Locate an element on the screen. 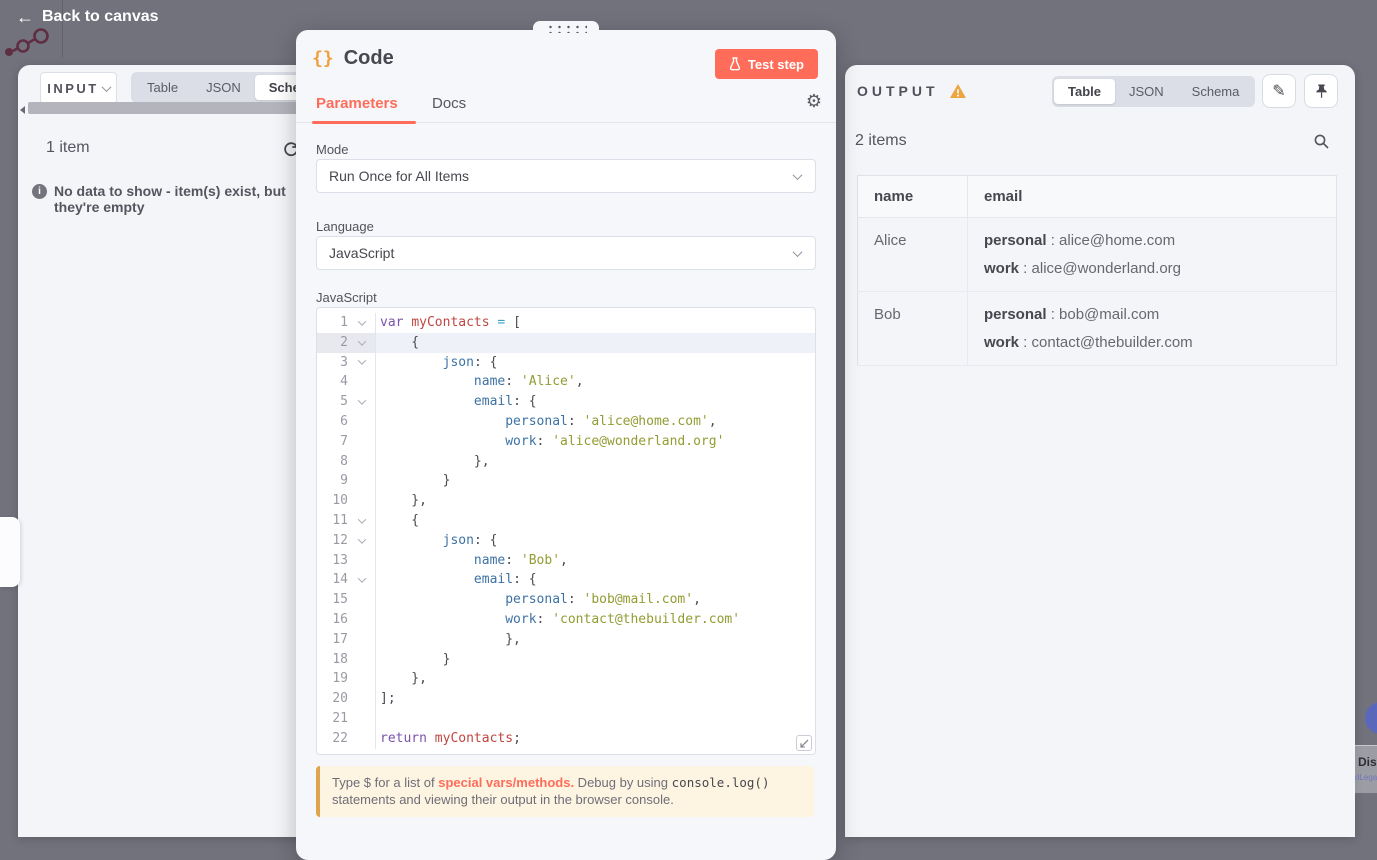  code-line-text: personal: 'alice@home.com', is located at coordinates (595, 422).